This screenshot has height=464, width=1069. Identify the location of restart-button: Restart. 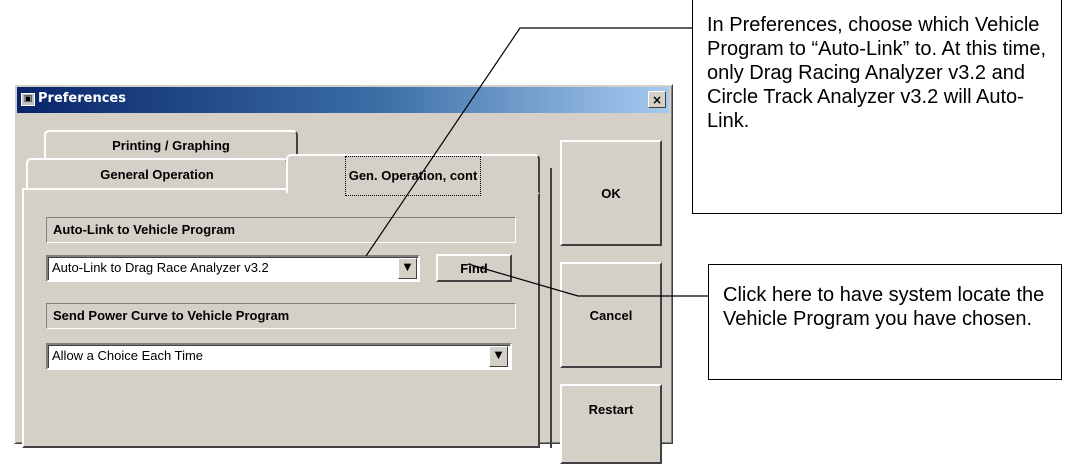
(611, 424).